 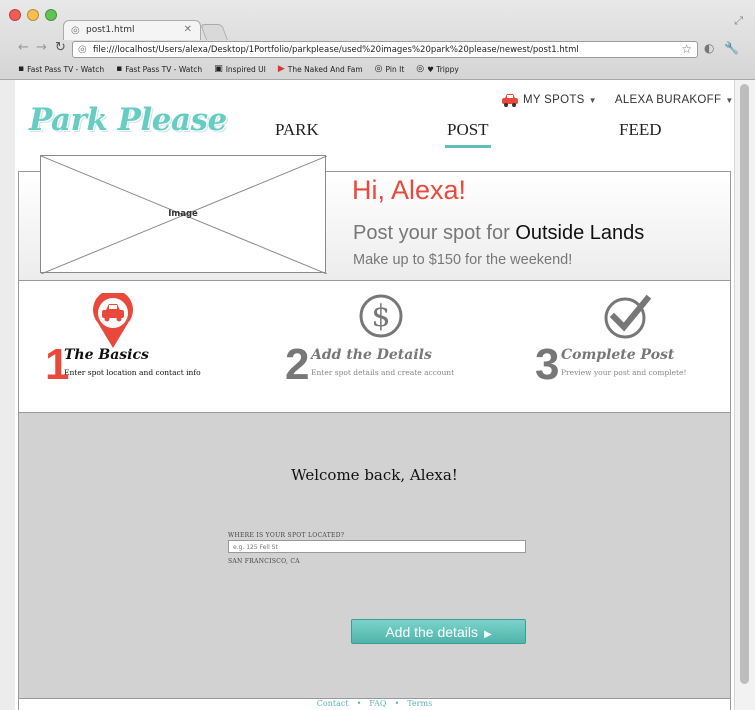 What do you see at coordinates (333, 703) in the screenshot?
I see `footer-link-contact: Contact` at bounding box center [333, 703].